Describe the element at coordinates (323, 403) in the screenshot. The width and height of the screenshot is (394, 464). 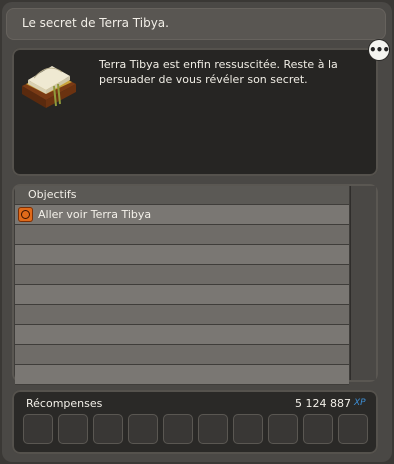
I see `xp-value: 5 124 887` at that location.